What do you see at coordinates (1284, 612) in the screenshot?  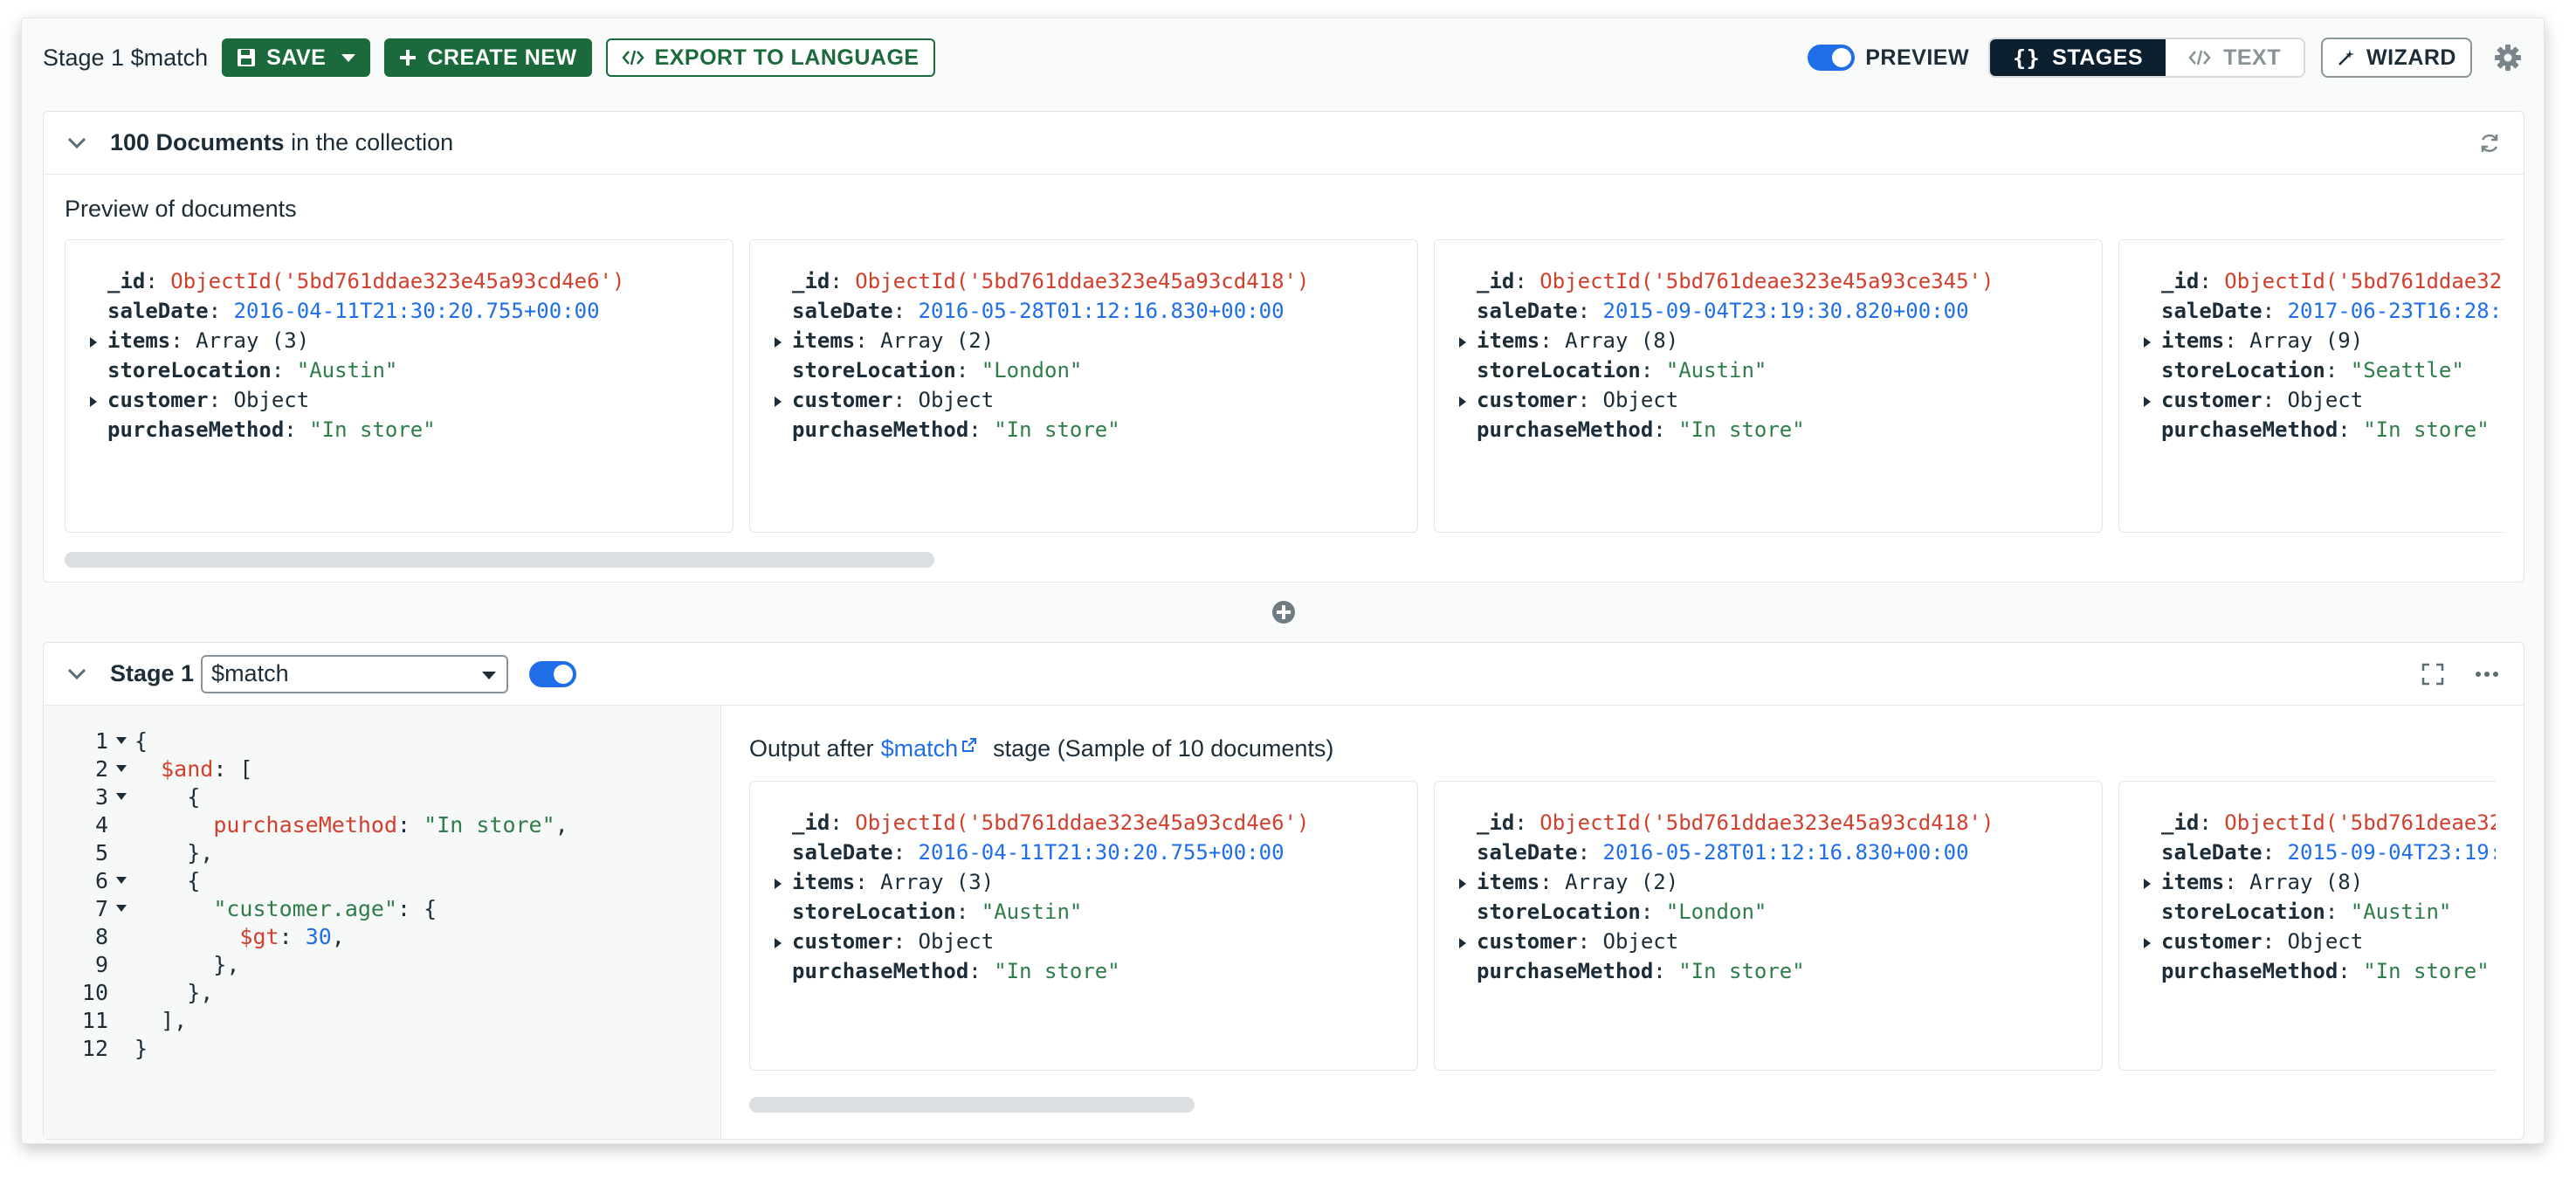 I see `plus-circle-icon` at bounding box center [1284, 612].